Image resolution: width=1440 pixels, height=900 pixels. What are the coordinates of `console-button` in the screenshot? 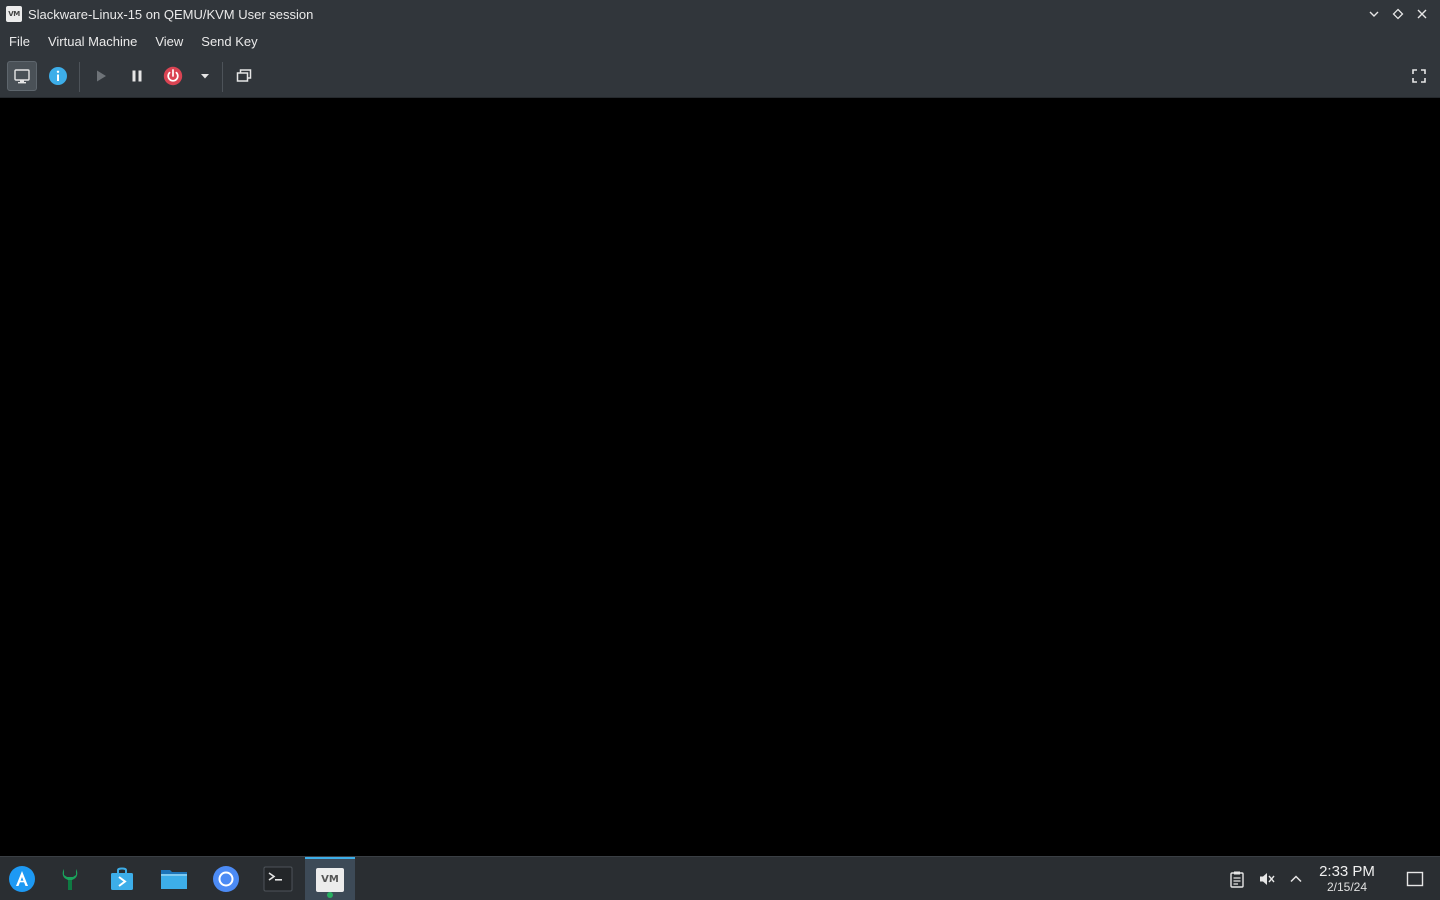 It's located at (22, 76).